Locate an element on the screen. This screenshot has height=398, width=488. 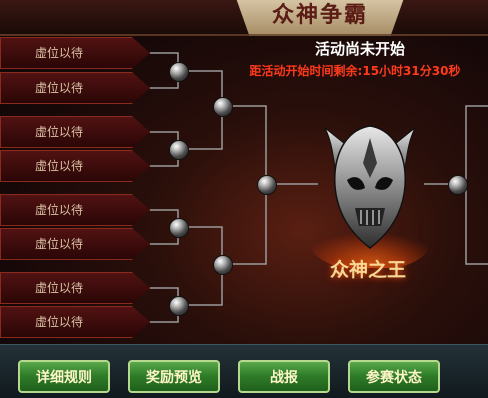
slot-label-5: 虚位以待 is located at coordinates (58, 210).